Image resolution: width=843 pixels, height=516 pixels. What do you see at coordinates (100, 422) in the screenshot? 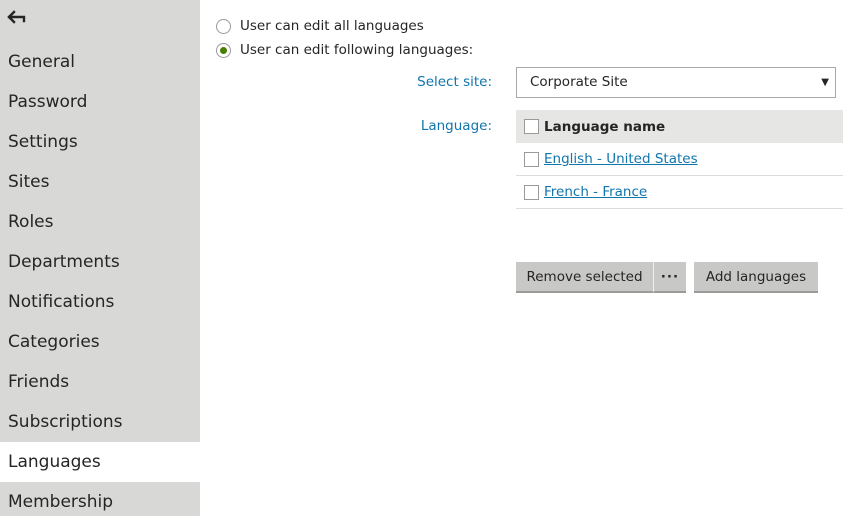
I see `sidebar-item-subscriptions: Subscriptions` at bounding box center [100, 422].